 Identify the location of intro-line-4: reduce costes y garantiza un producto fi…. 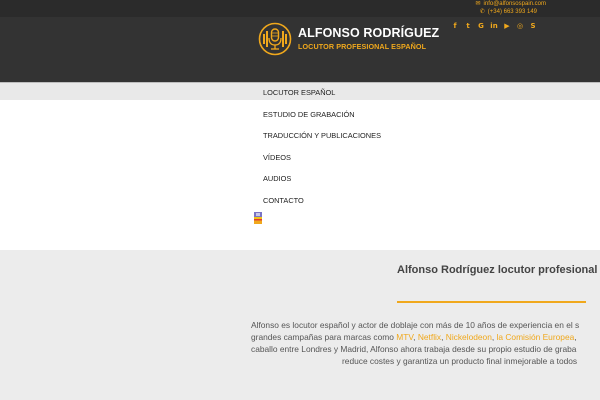
(460, 361).